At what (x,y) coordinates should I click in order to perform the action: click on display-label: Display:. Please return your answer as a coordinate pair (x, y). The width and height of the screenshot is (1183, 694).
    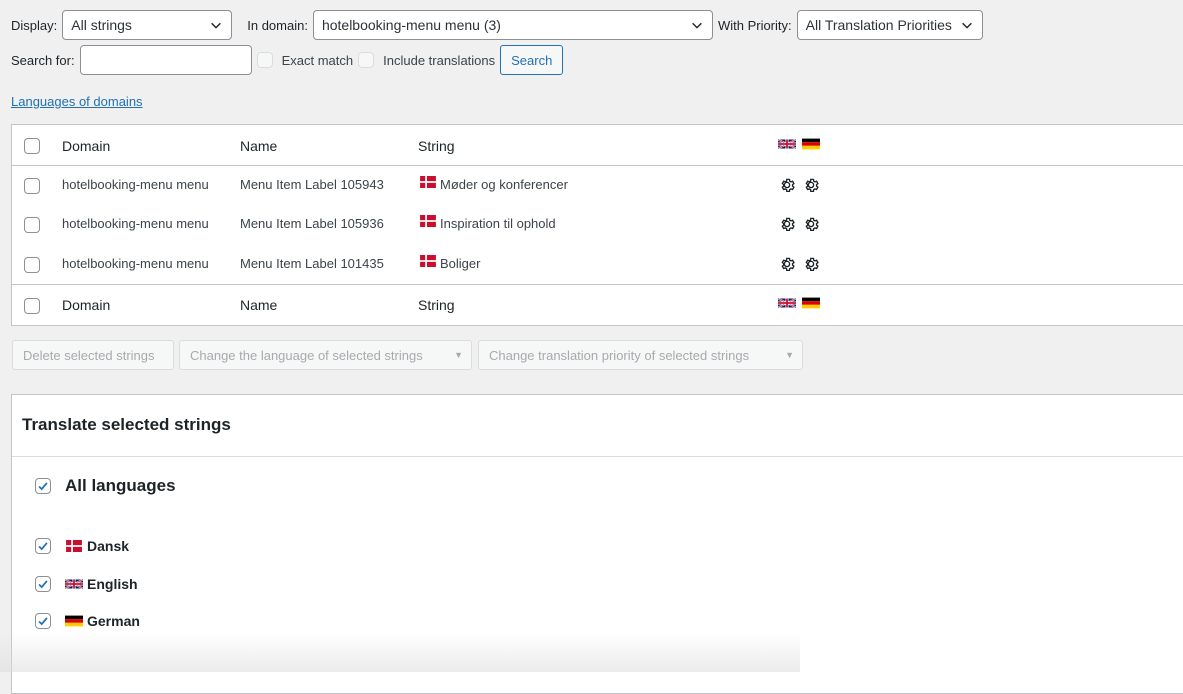
    Looking at the image, I should click on (34, 25).